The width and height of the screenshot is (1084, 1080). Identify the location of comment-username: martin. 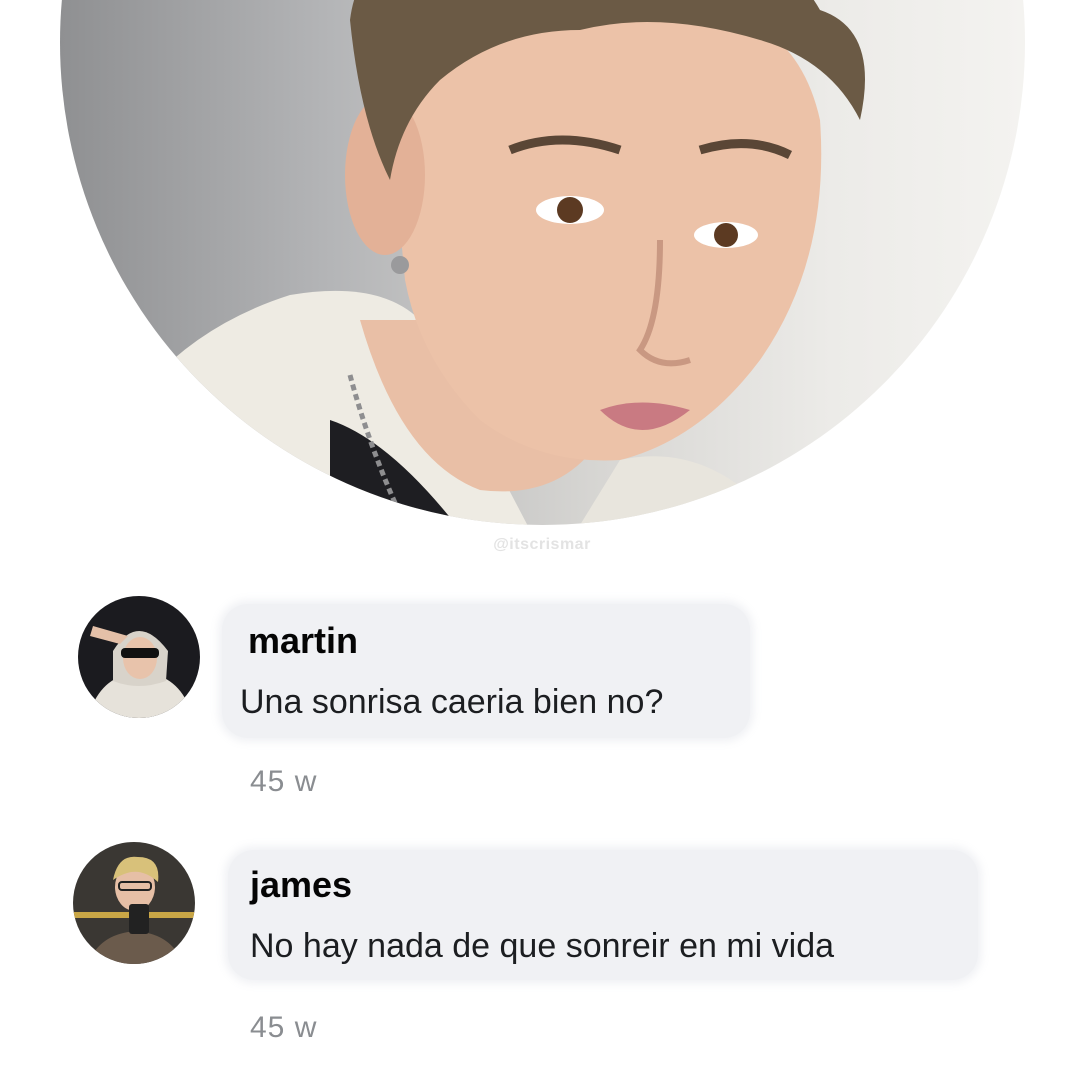
(303, 641).